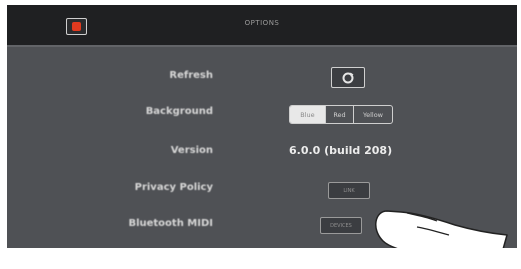 The height and width of the screenshot is (269, 521). What do you see at coordinates (341, 225) in the screenshot?
I see `bluetooth-devices-button: DEVICES` at bounding box center [341, 225].